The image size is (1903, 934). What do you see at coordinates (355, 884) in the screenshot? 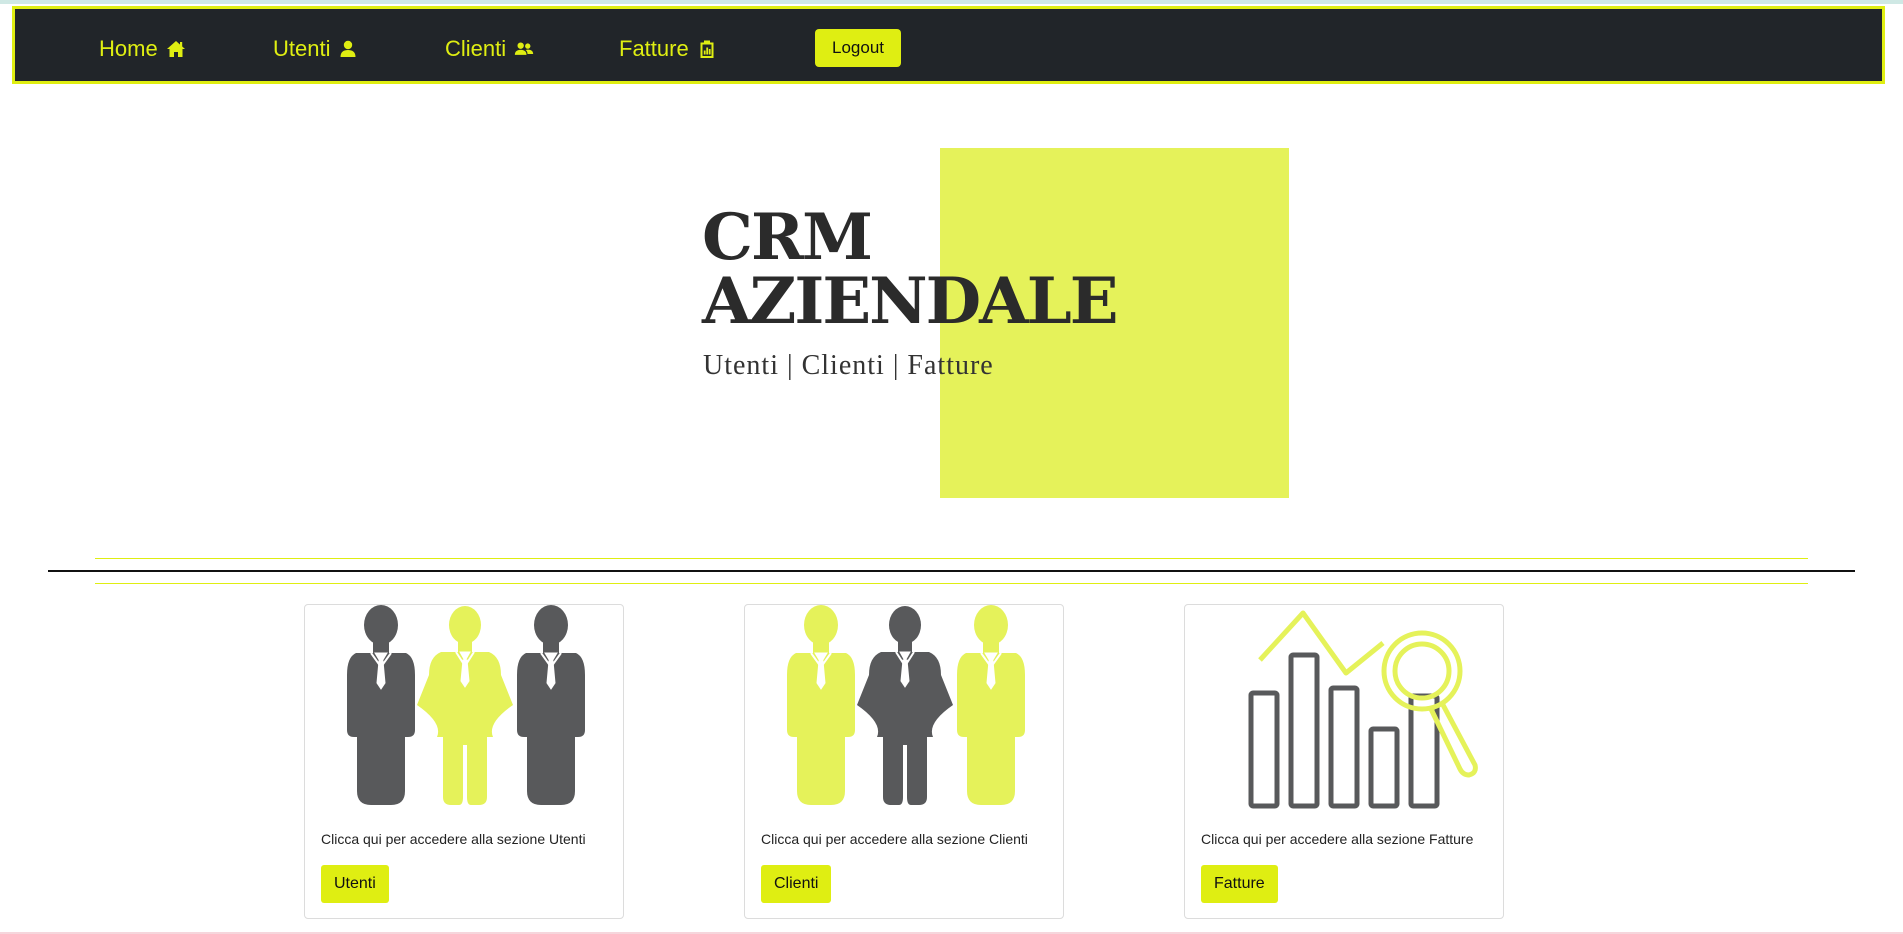
I see `utenti-button: Utenti` at bounding box center [355, 884].